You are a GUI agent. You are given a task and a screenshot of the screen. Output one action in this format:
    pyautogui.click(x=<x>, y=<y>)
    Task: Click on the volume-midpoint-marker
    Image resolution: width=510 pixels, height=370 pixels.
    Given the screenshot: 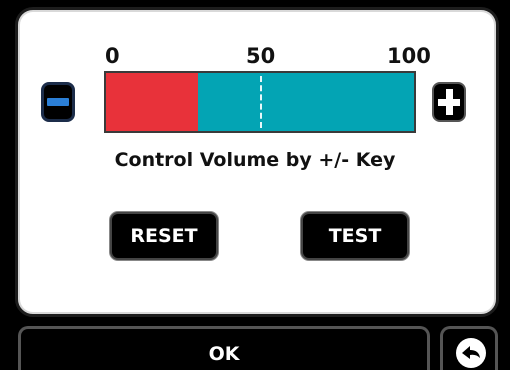 What is the action you would take?
    pyautogui.click(x=261, y=102)
    